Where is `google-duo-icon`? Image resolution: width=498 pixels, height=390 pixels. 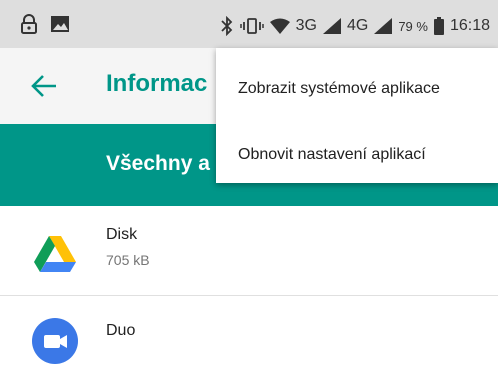 google-duo-icon is located at coordinates (55, 341).